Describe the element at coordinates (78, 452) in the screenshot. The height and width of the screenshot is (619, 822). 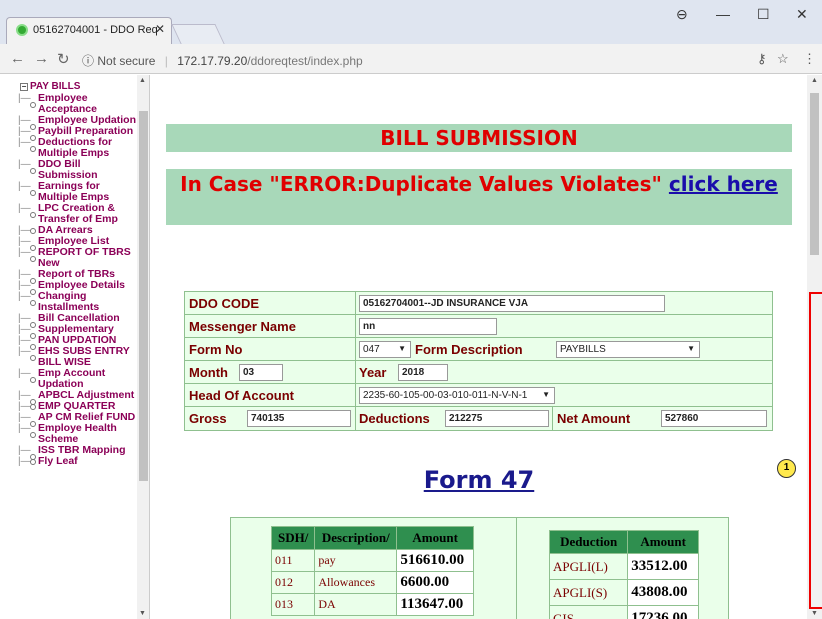
I see `sidebar-item: |— ISS TBR Mapping` at that location.